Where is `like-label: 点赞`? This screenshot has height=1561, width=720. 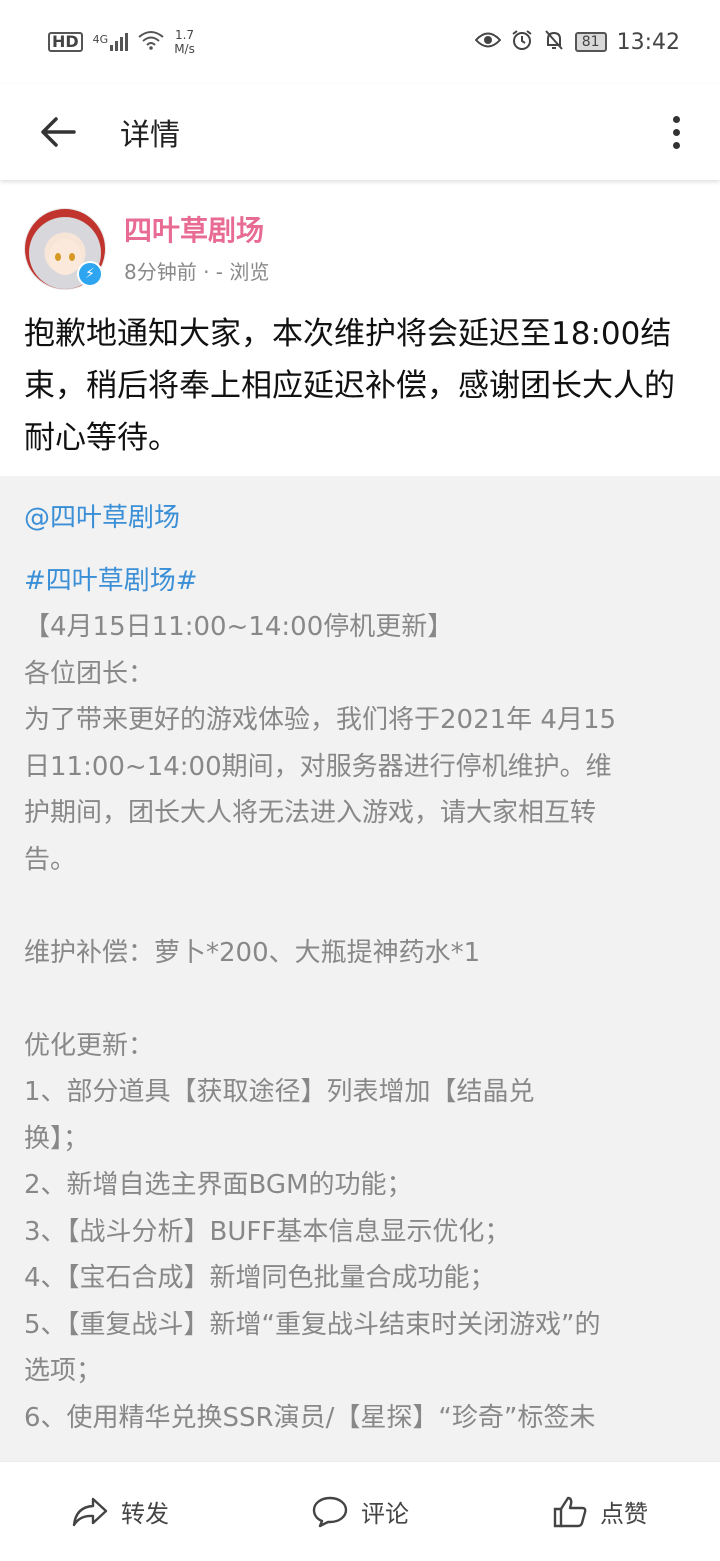 like-label: 点赞 is located at coordinates (624, 1514).